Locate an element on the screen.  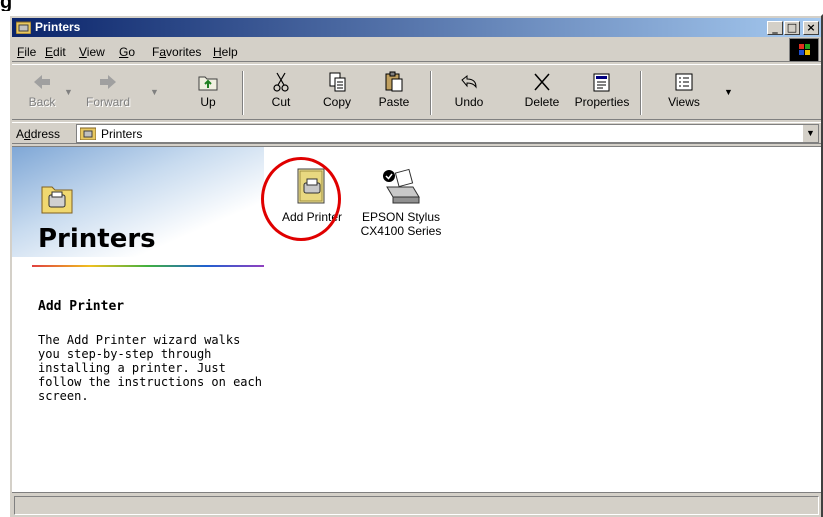
address-input: Printers ▼ is located at coordinates (447, 133).